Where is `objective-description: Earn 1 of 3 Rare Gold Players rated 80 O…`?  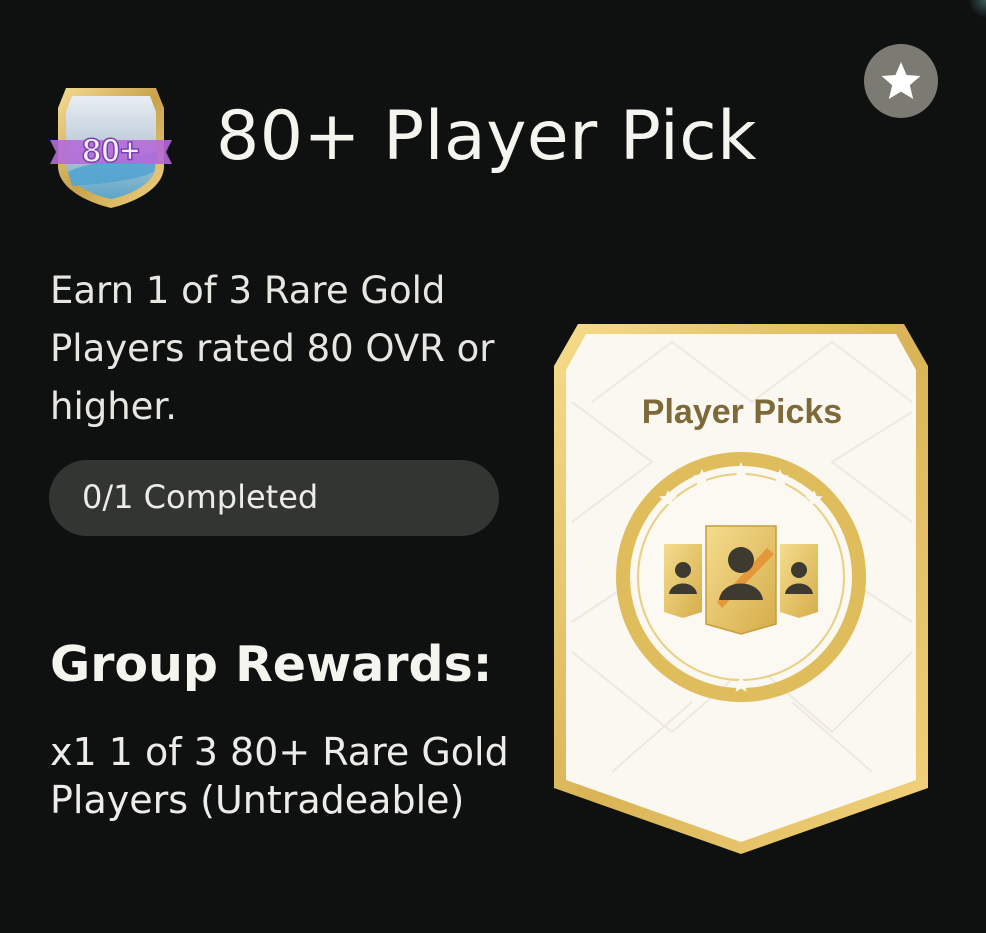
objective-description: Earn 1 of 3 Rare Gold Players rated 80 O… is located at coordinates (272, 348).